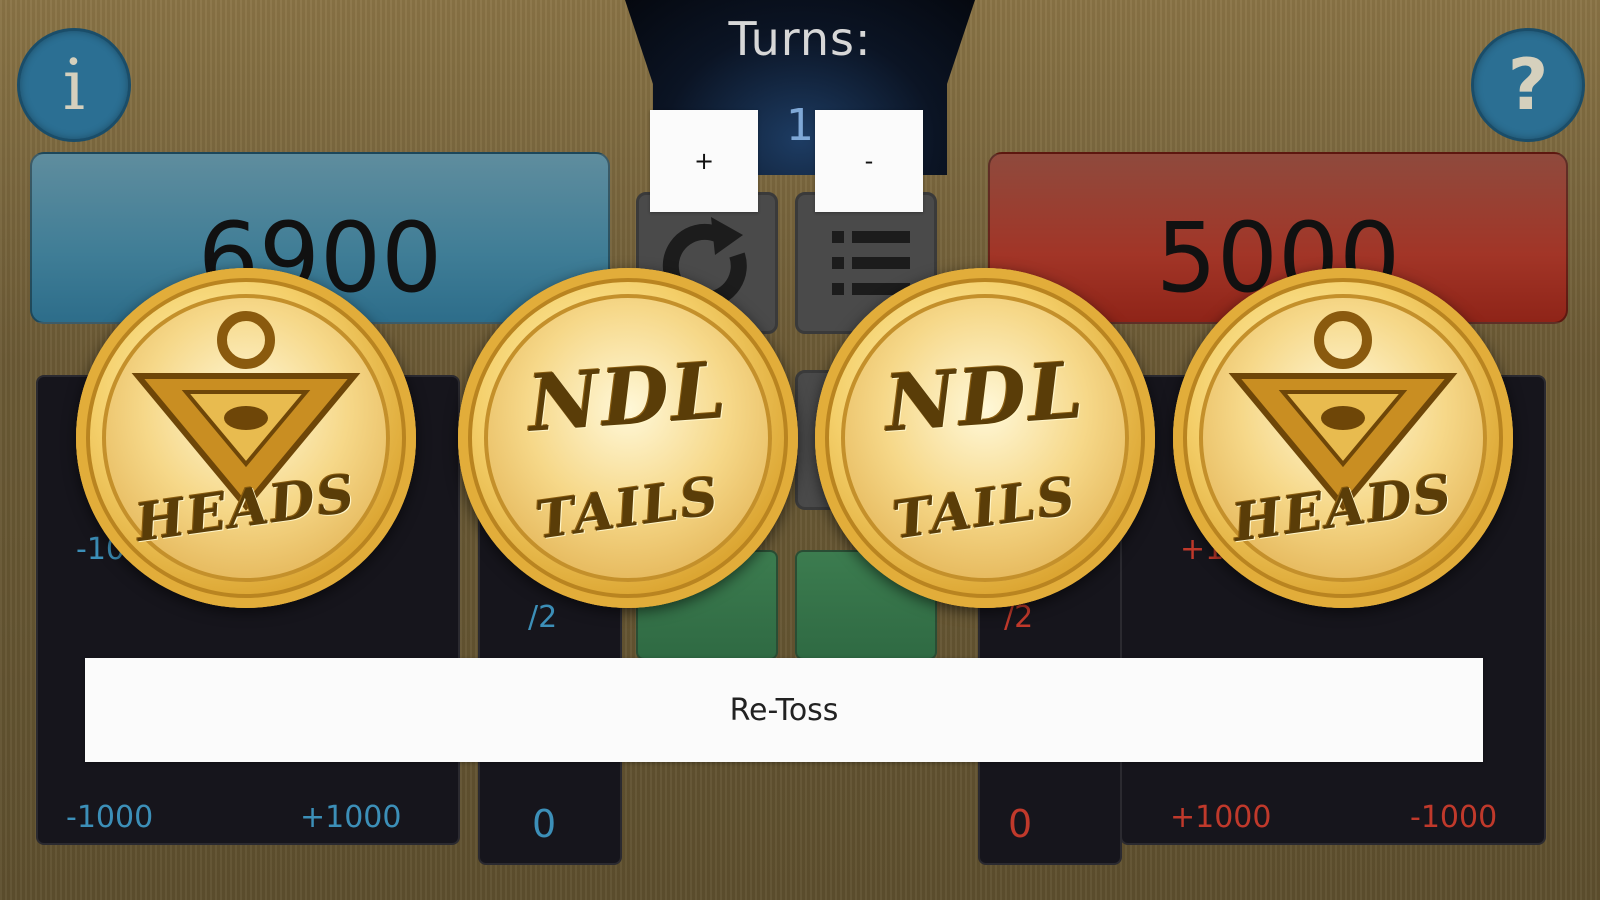 The width and height of the screenshot is (1600, 900). What do you see at coordinates (1453, 817) in the screenshot?
I see `player-right-minus-1000: -1000` at bounding box center [1453, 817].